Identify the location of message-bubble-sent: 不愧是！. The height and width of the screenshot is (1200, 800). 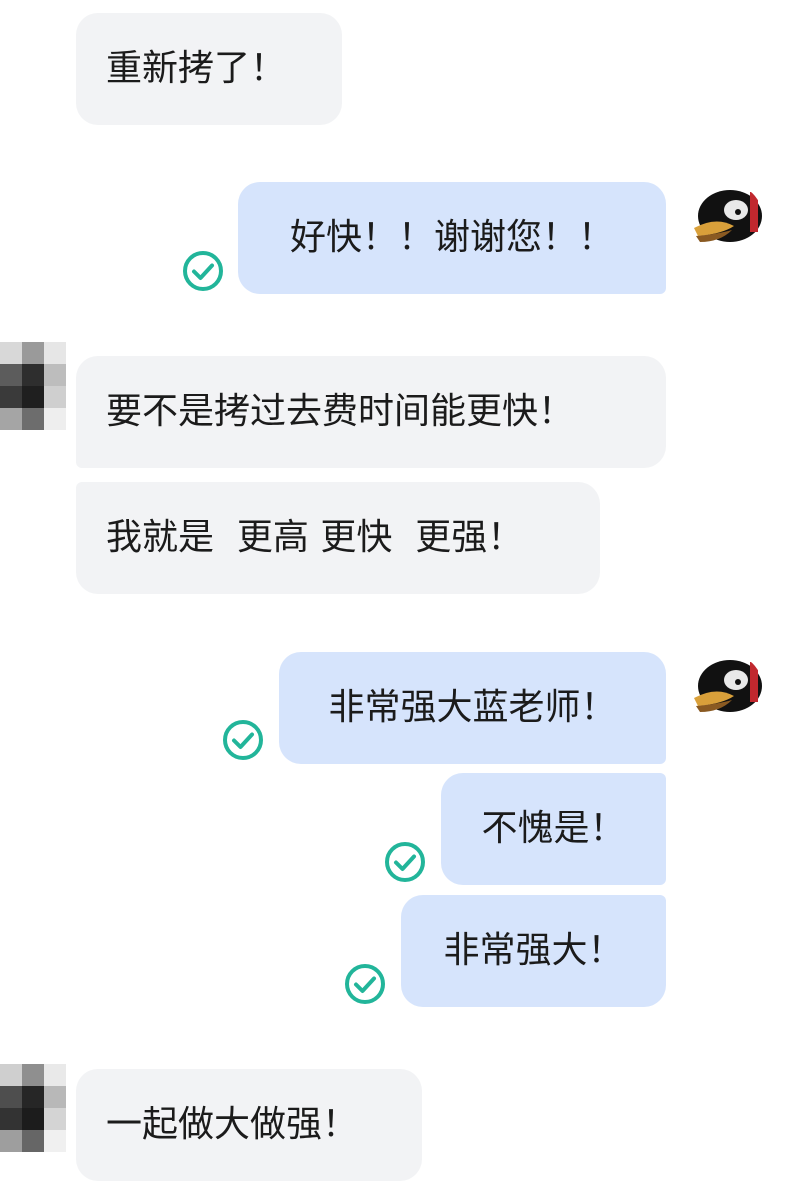
(553, 829).